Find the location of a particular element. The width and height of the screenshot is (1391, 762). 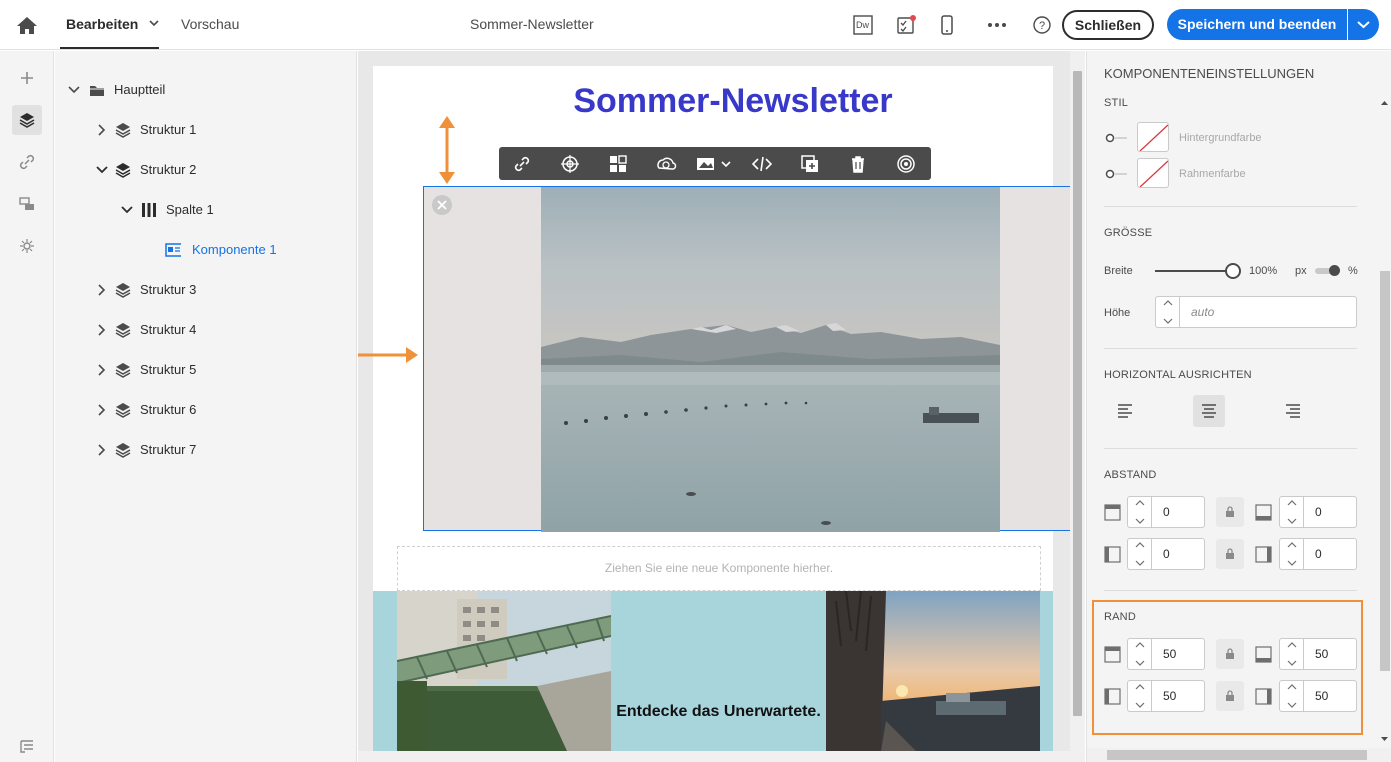

save-options-button is located at coordinates (1363, 24).